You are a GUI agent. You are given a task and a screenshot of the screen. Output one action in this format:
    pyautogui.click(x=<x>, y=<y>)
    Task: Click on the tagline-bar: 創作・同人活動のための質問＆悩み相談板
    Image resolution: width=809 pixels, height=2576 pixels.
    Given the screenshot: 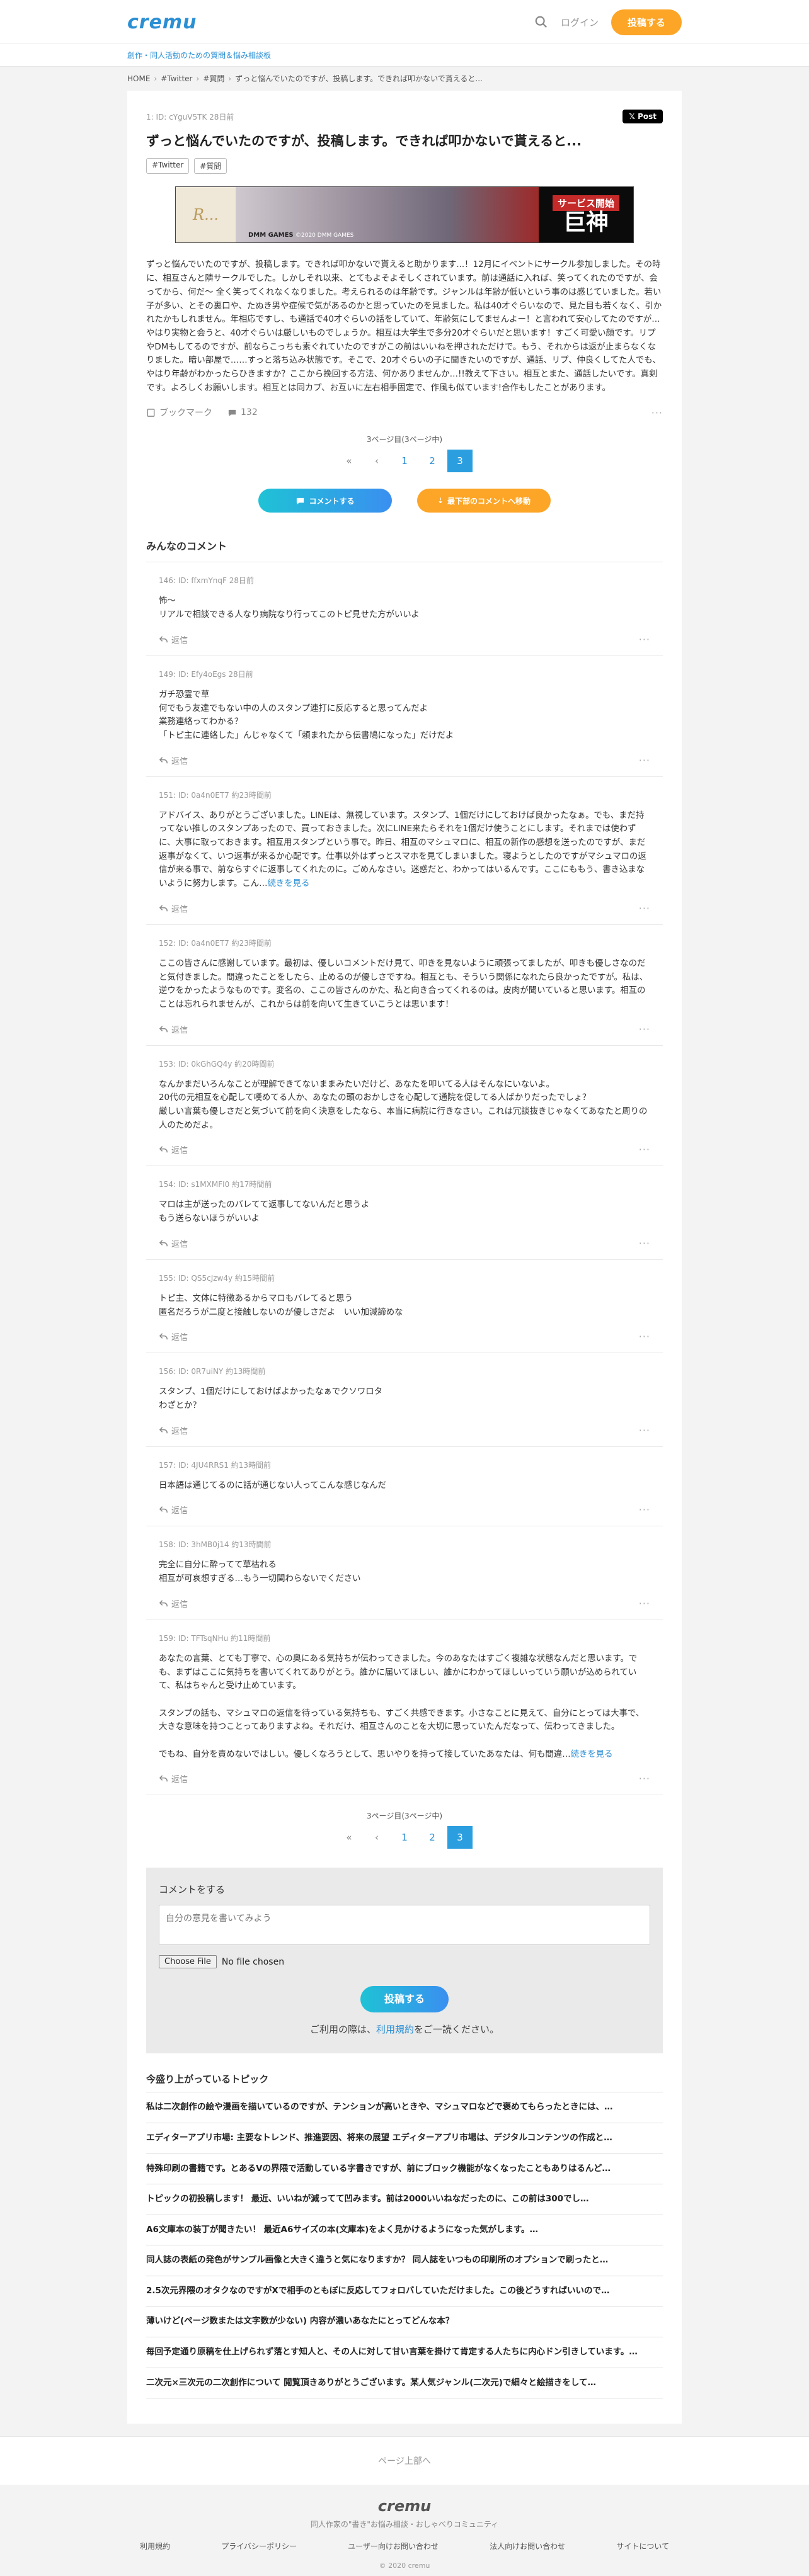 What is the action you would take?
    pyautogui.click(x=404, y=55)
    